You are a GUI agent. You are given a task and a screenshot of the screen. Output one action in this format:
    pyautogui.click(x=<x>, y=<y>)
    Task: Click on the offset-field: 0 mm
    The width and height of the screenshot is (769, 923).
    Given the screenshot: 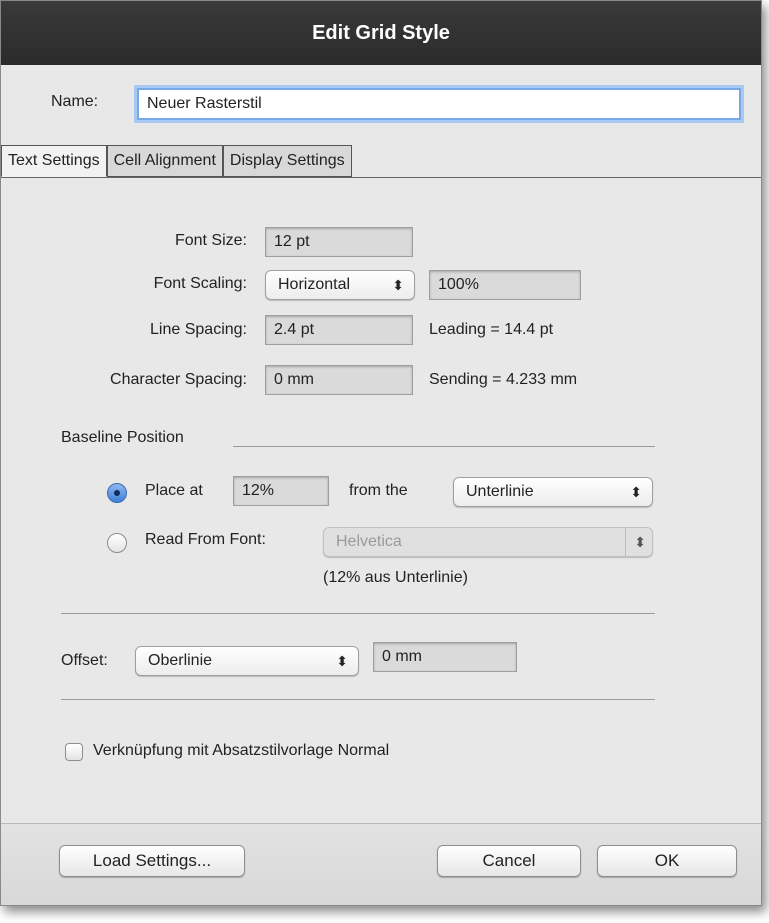 What is the action you would take?
    pyautogui.click(x=445, y=657)
    